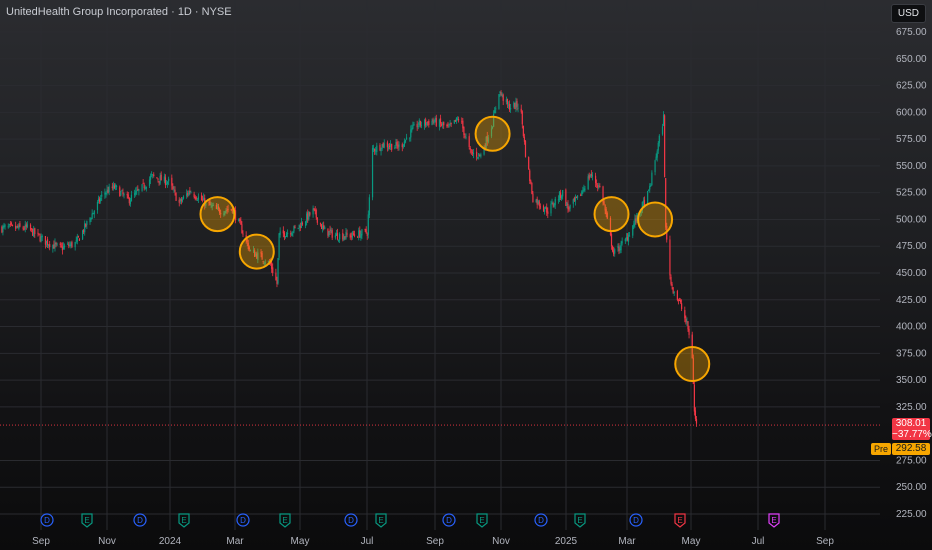  Describe the element at coordinates (911, 487) in the screenshot. I see `price-tick-label: 250.00` at that location.